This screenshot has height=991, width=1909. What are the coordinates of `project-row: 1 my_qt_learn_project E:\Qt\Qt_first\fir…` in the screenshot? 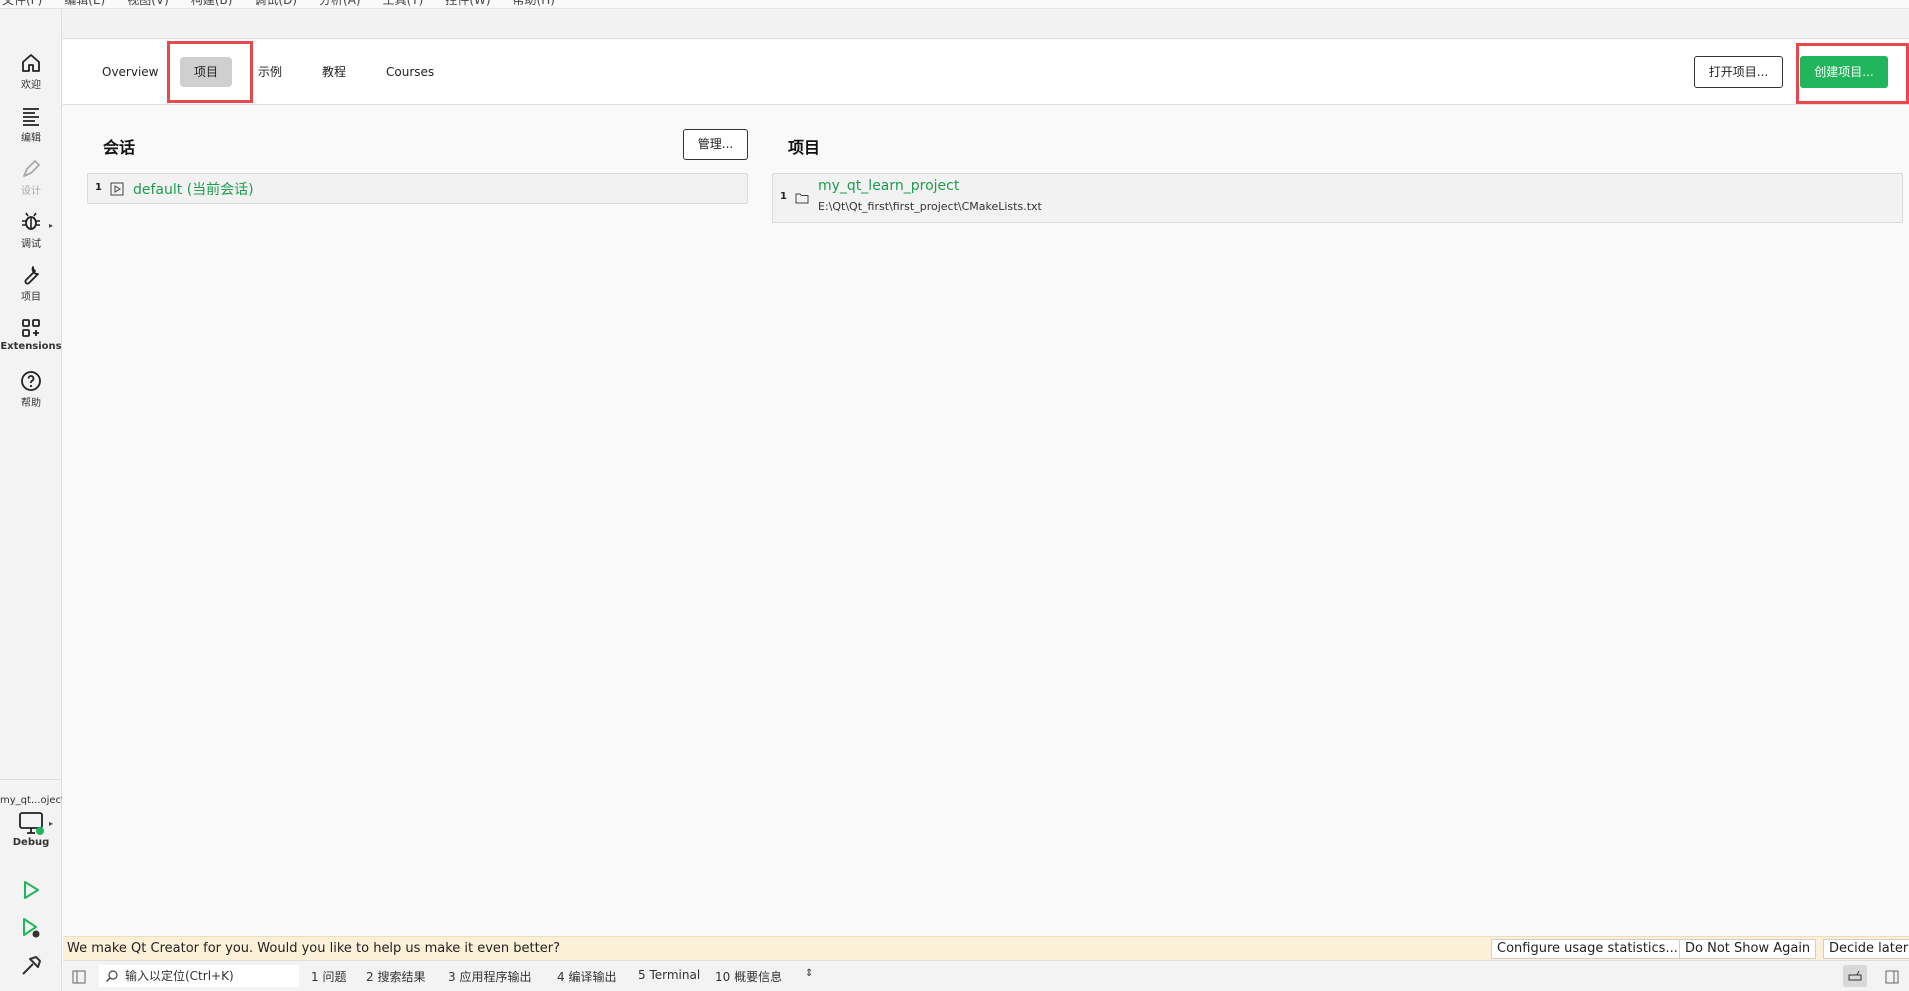 It's located at (1337, 198).